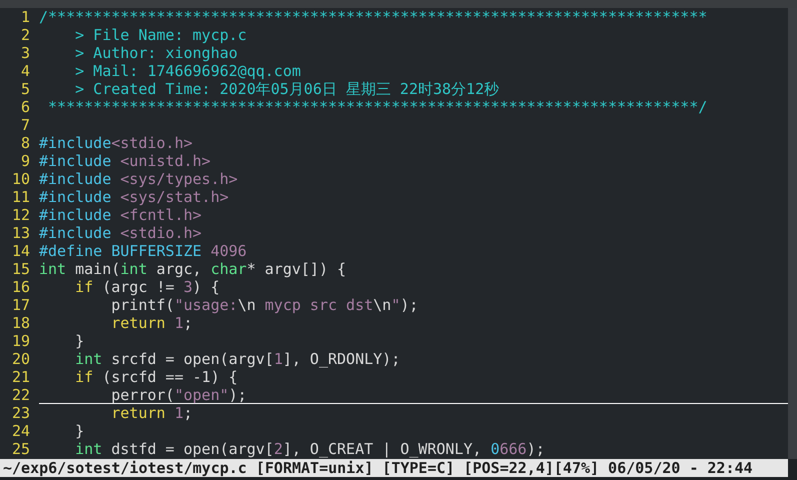 This screenshot has height=480, width=797. Describe the element at coordinates (156, 53) in the screenshot. I see `code-line: > Author: xionghao` at that location.